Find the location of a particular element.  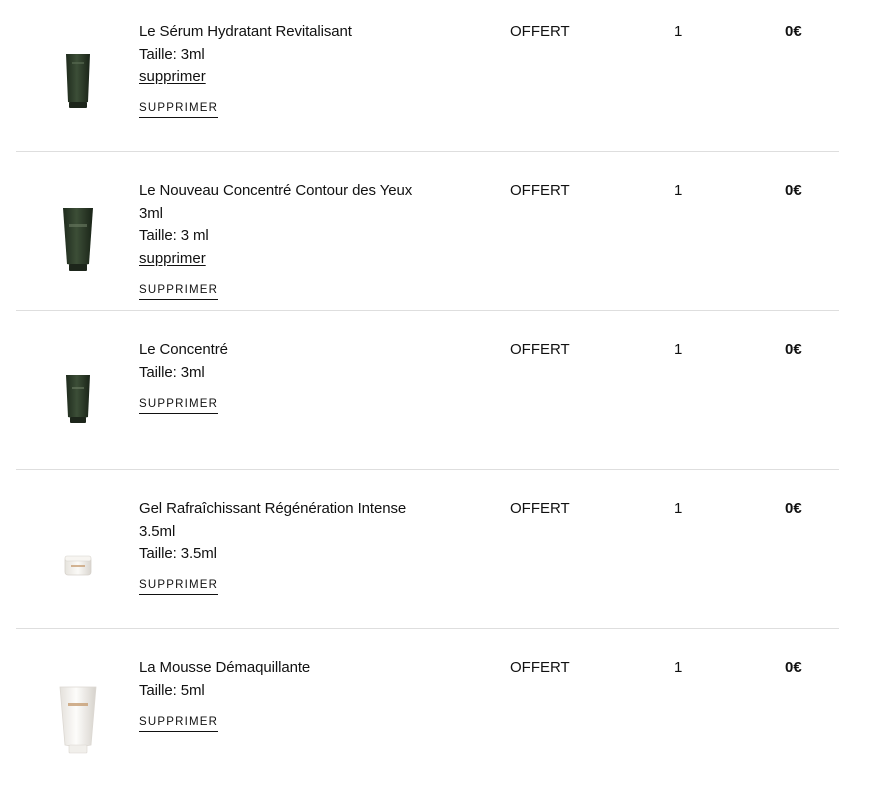

product-size: Taille: 5ml is located at coordinates (172, 690).